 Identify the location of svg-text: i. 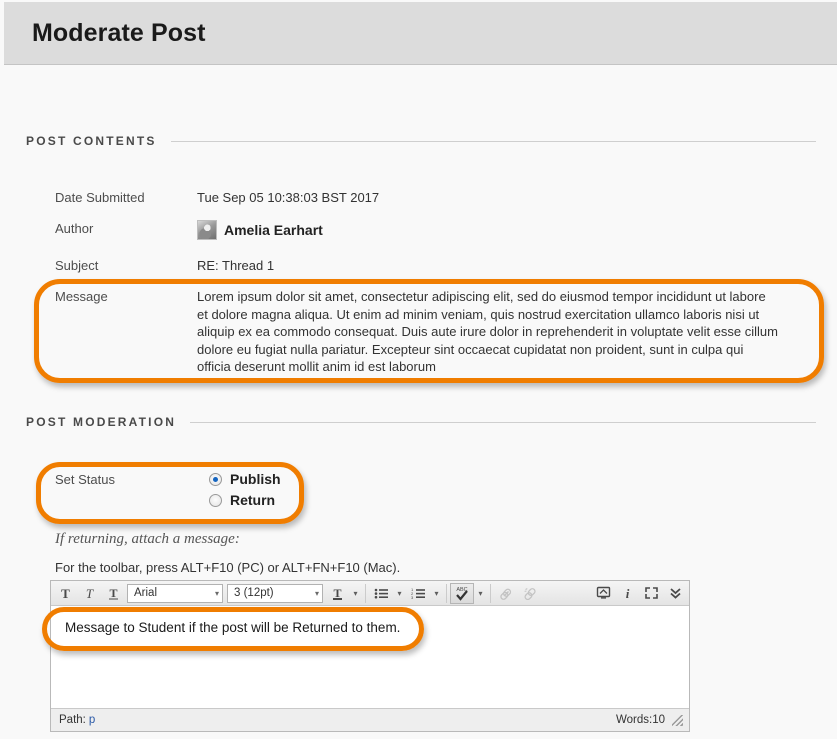
(627, 593).